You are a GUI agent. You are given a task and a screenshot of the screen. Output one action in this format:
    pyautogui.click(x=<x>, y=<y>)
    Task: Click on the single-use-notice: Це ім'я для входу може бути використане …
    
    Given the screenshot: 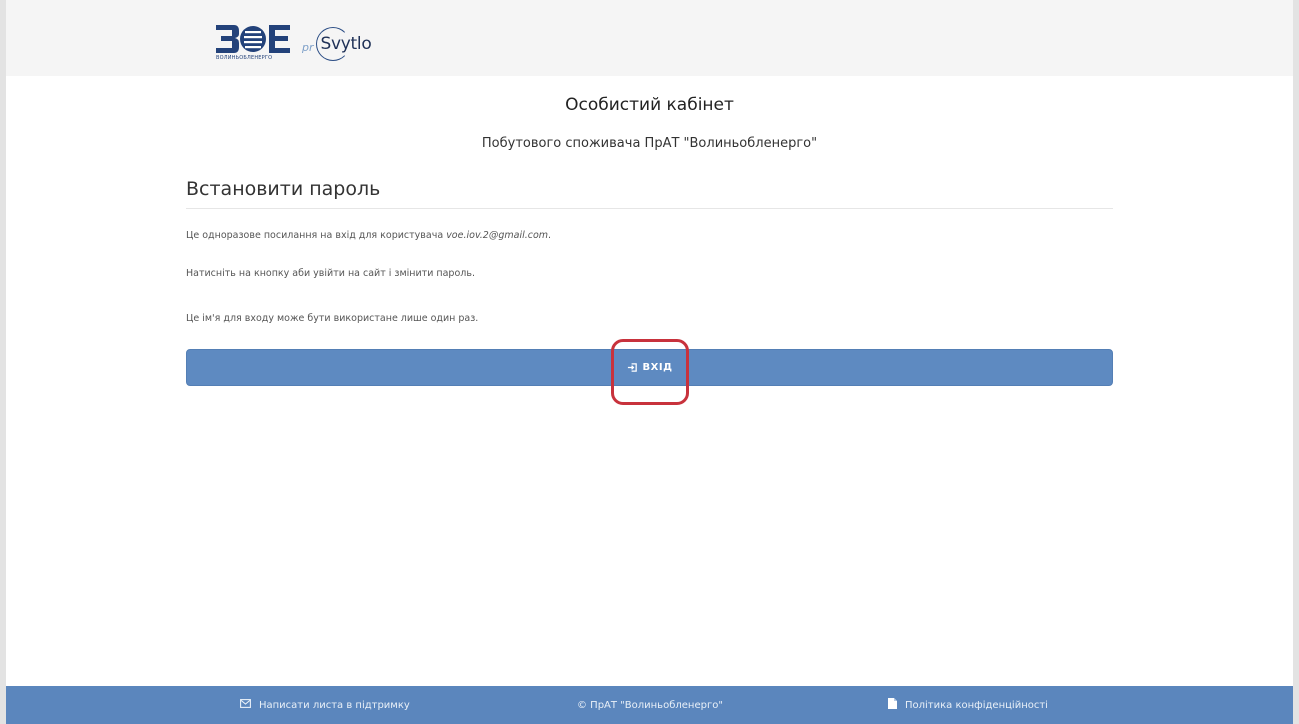 What is the action you would take?
    pyautogui.click(x=332, y=318)
    